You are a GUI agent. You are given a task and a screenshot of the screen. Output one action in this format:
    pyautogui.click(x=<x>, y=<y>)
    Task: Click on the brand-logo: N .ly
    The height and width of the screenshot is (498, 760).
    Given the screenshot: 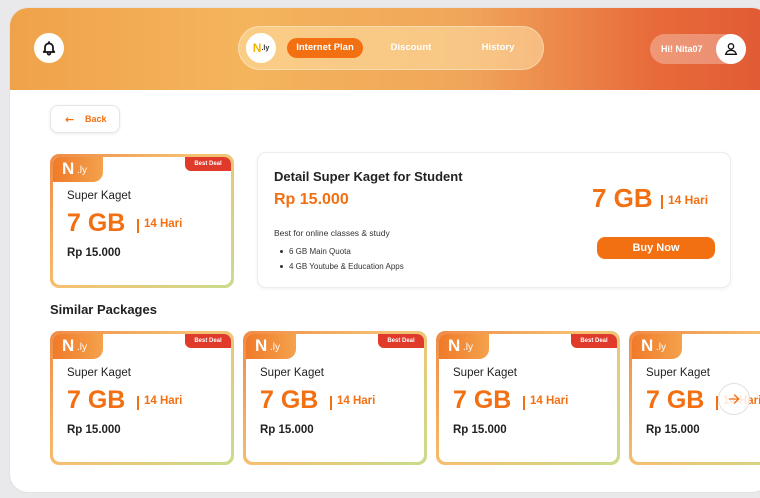 What is the action you would take?
    pyautogui.click(x=261, y=48)
    